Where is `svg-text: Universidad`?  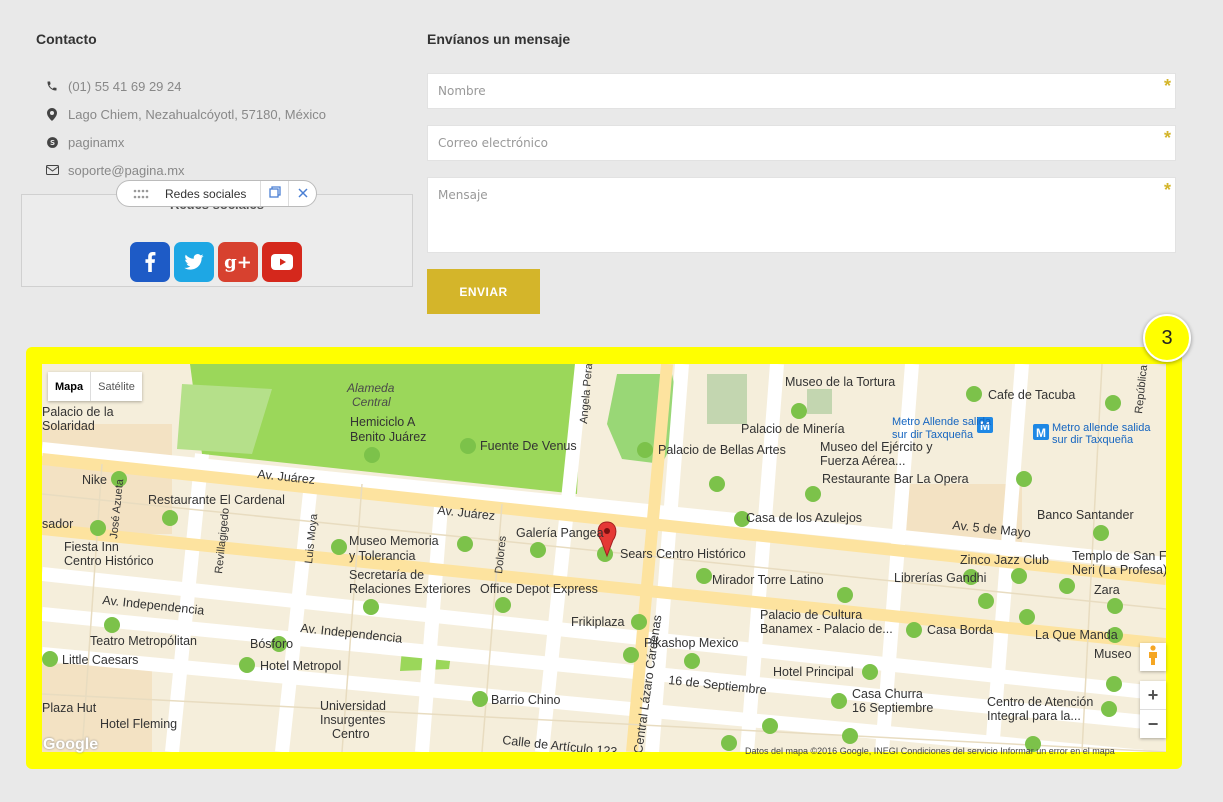
svg-text: Universidad is located at coordinates (353, 706).